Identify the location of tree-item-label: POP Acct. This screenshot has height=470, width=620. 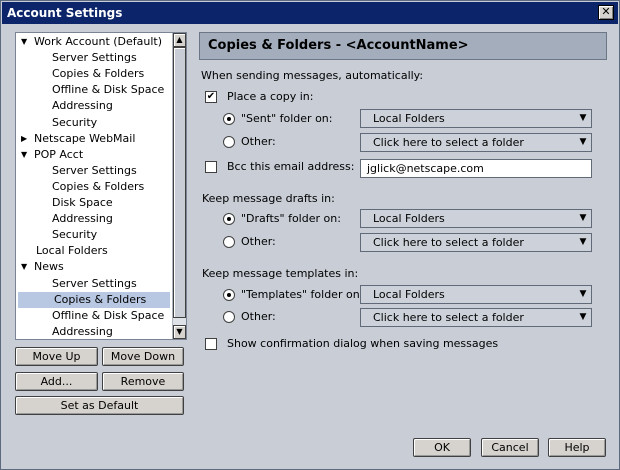
(59, 154).